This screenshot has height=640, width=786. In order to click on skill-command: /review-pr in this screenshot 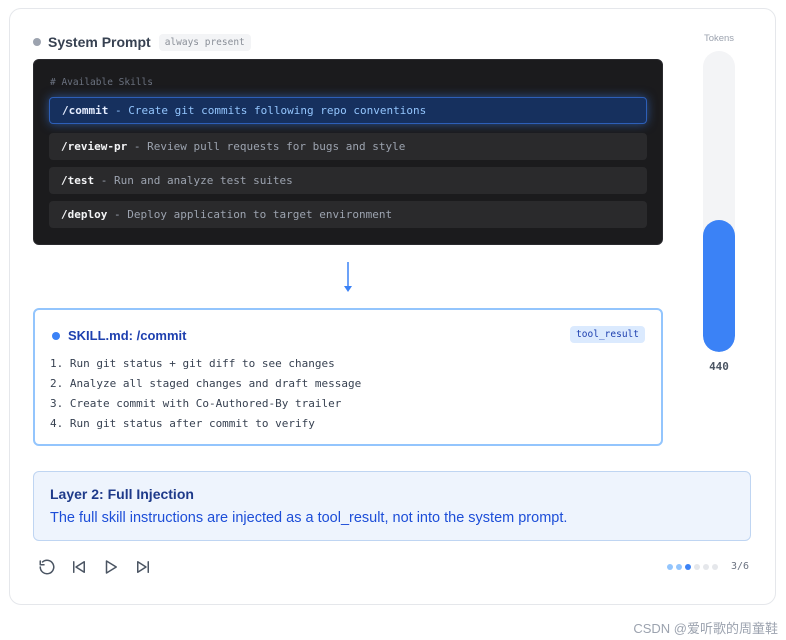, I will do `click(94, 146)`.